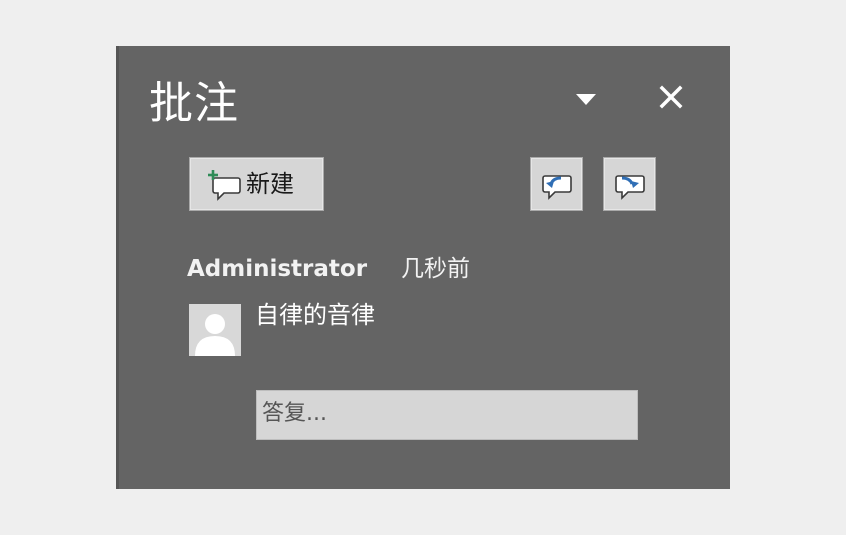 Image resolution: width=846 pixels, height=535 pixels. What do you see at coordinates (435, 269) in the screenshot?
I see `comment-timestamp: 几秒前` at bounding box center [435, 269].